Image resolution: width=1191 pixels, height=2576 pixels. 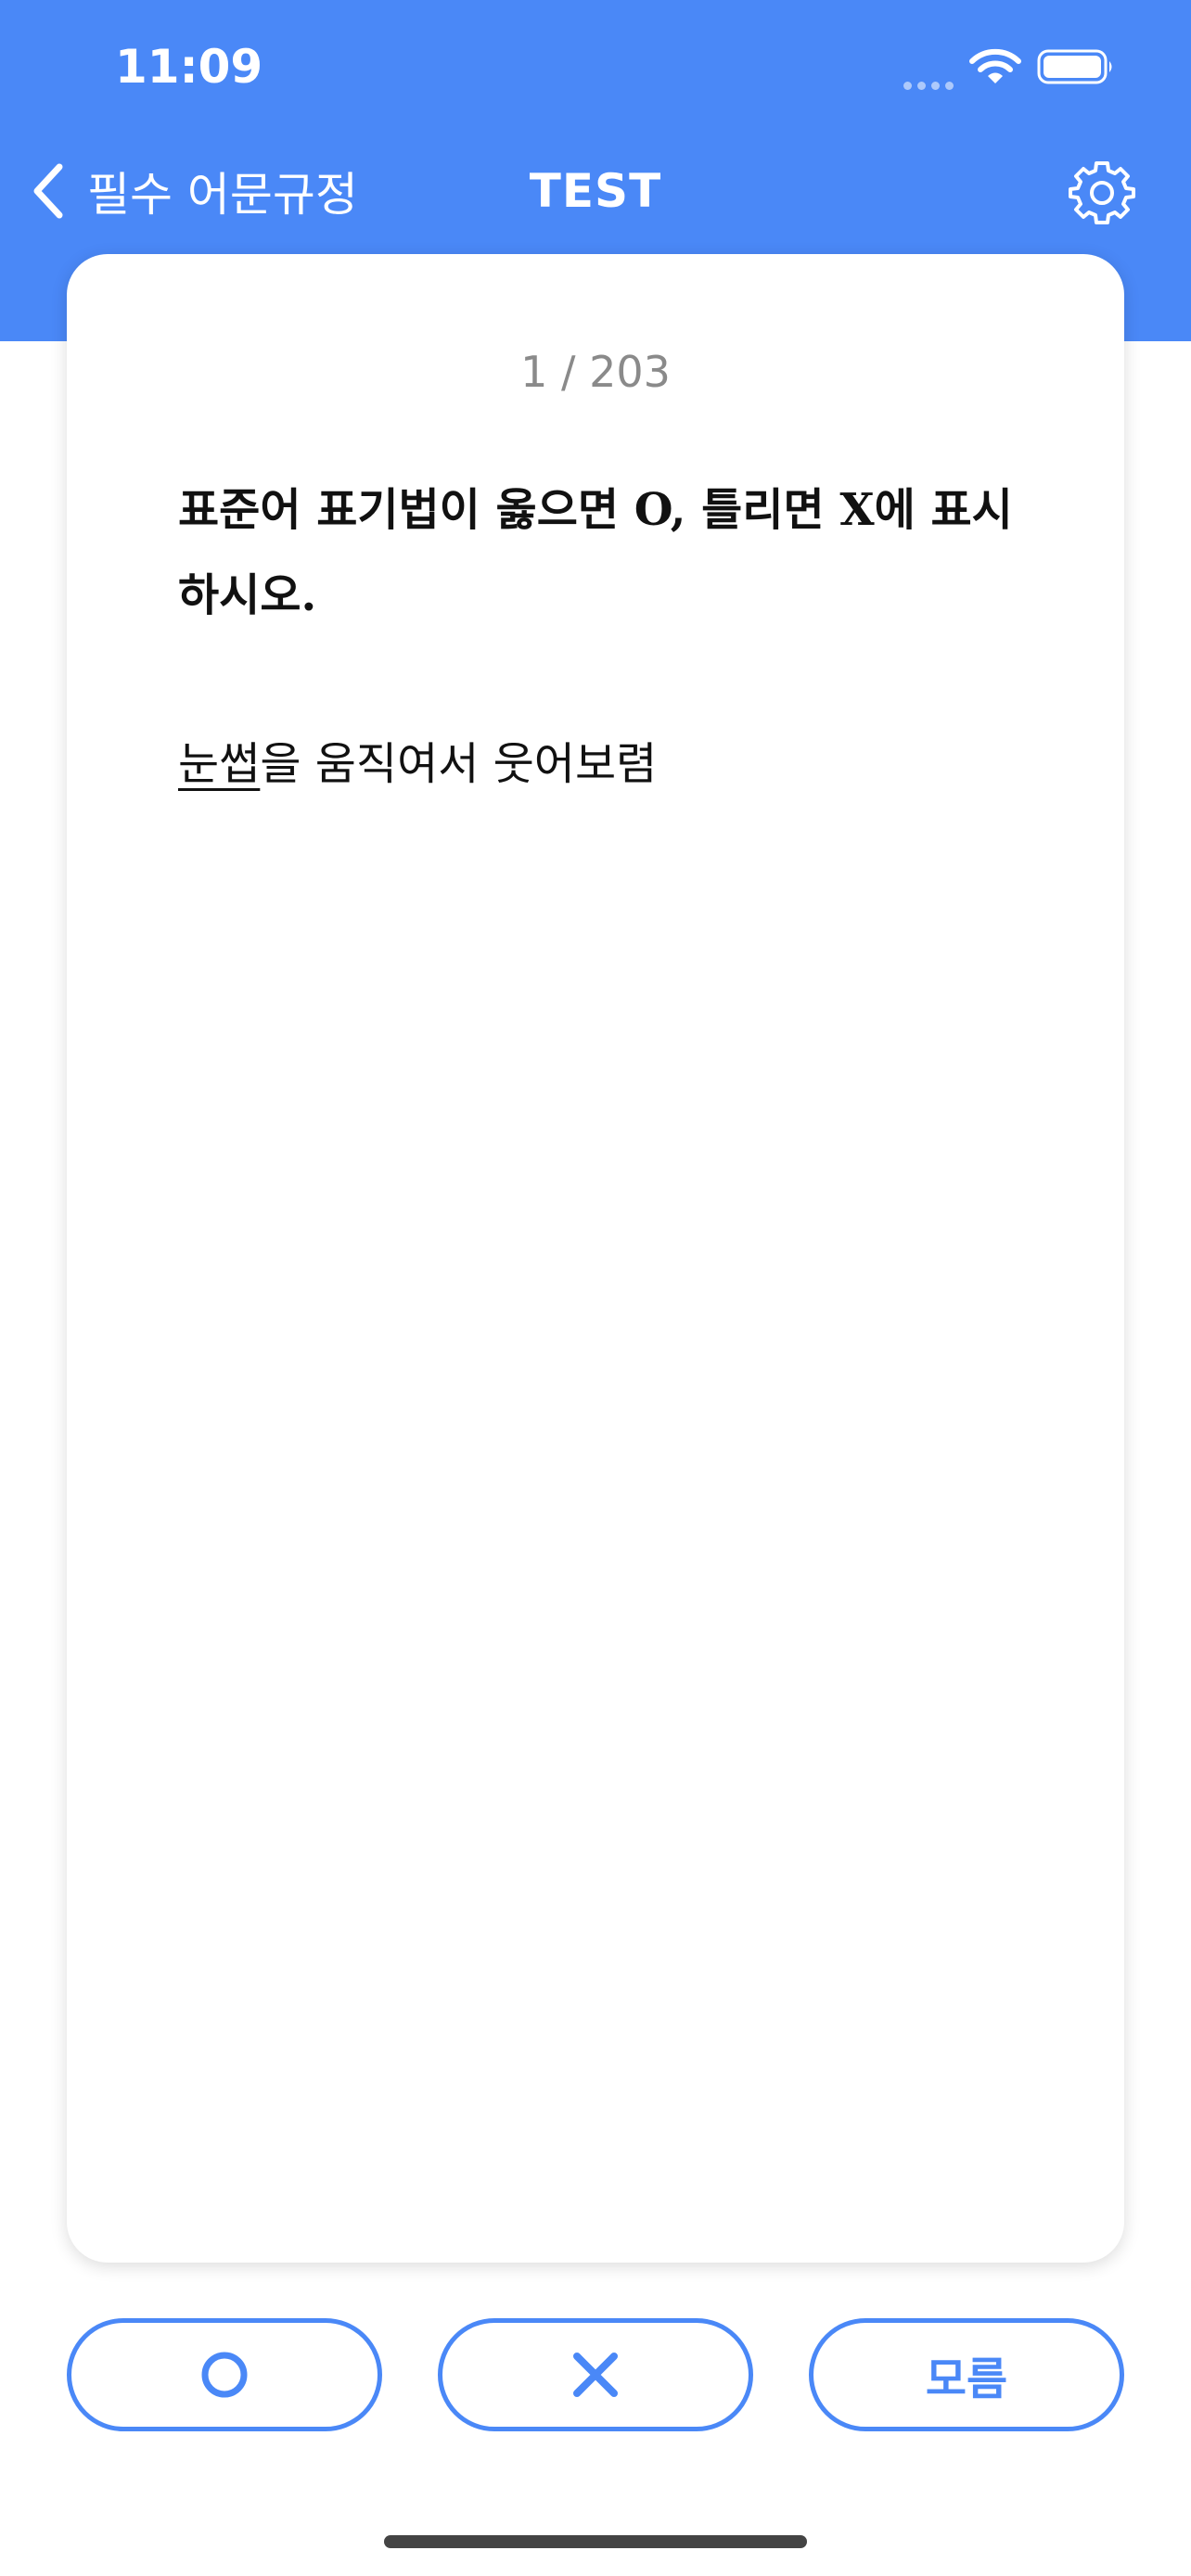 I want to click on answer-o-button, so click(x=224, y=2374).